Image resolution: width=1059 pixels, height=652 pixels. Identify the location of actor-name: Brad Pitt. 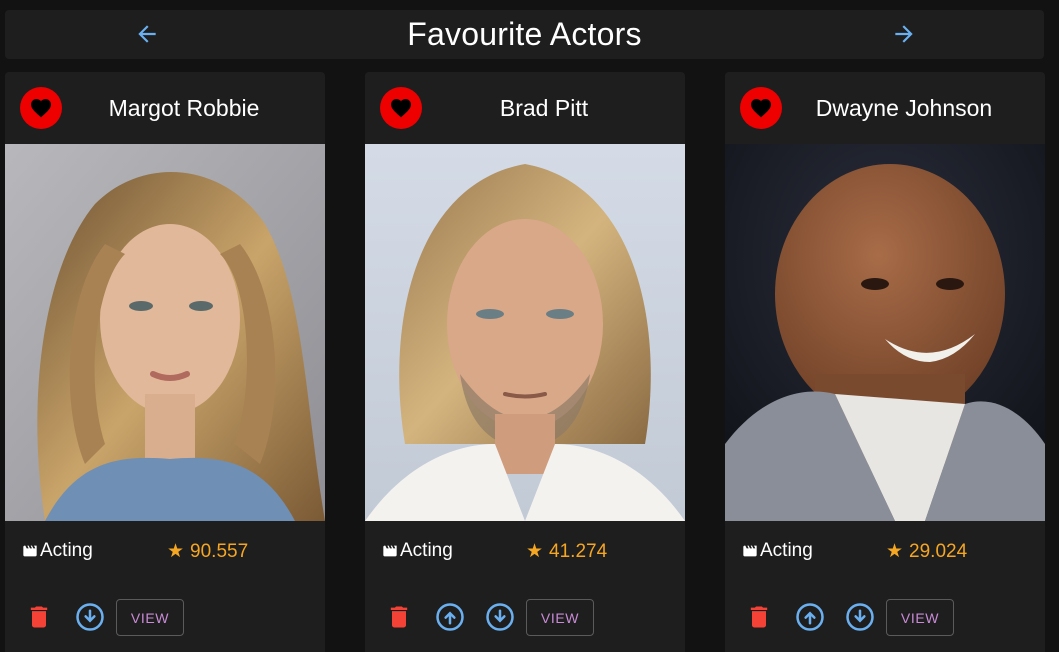
(544, 107).